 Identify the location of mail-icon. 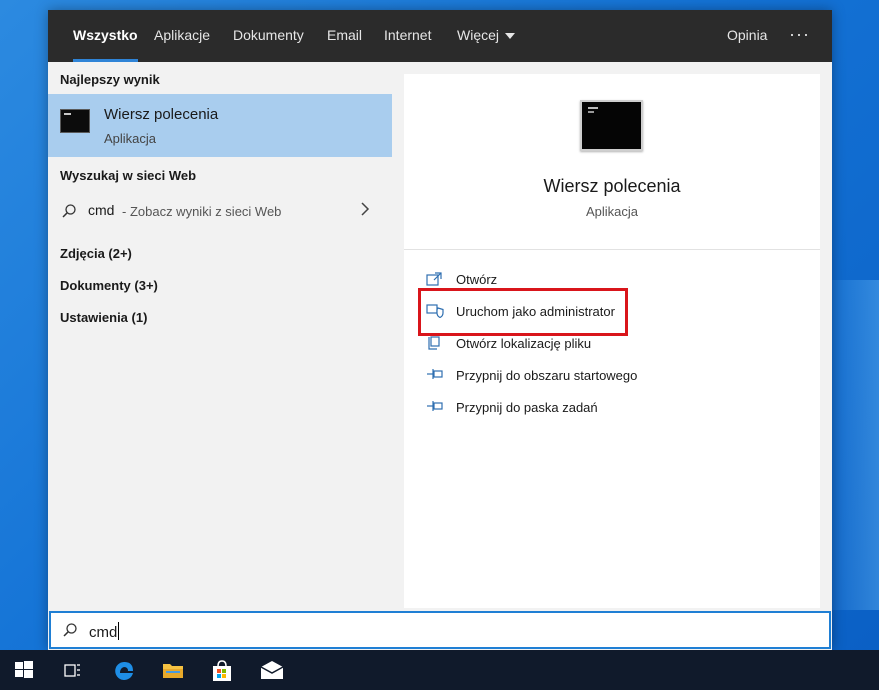
(272, 670).